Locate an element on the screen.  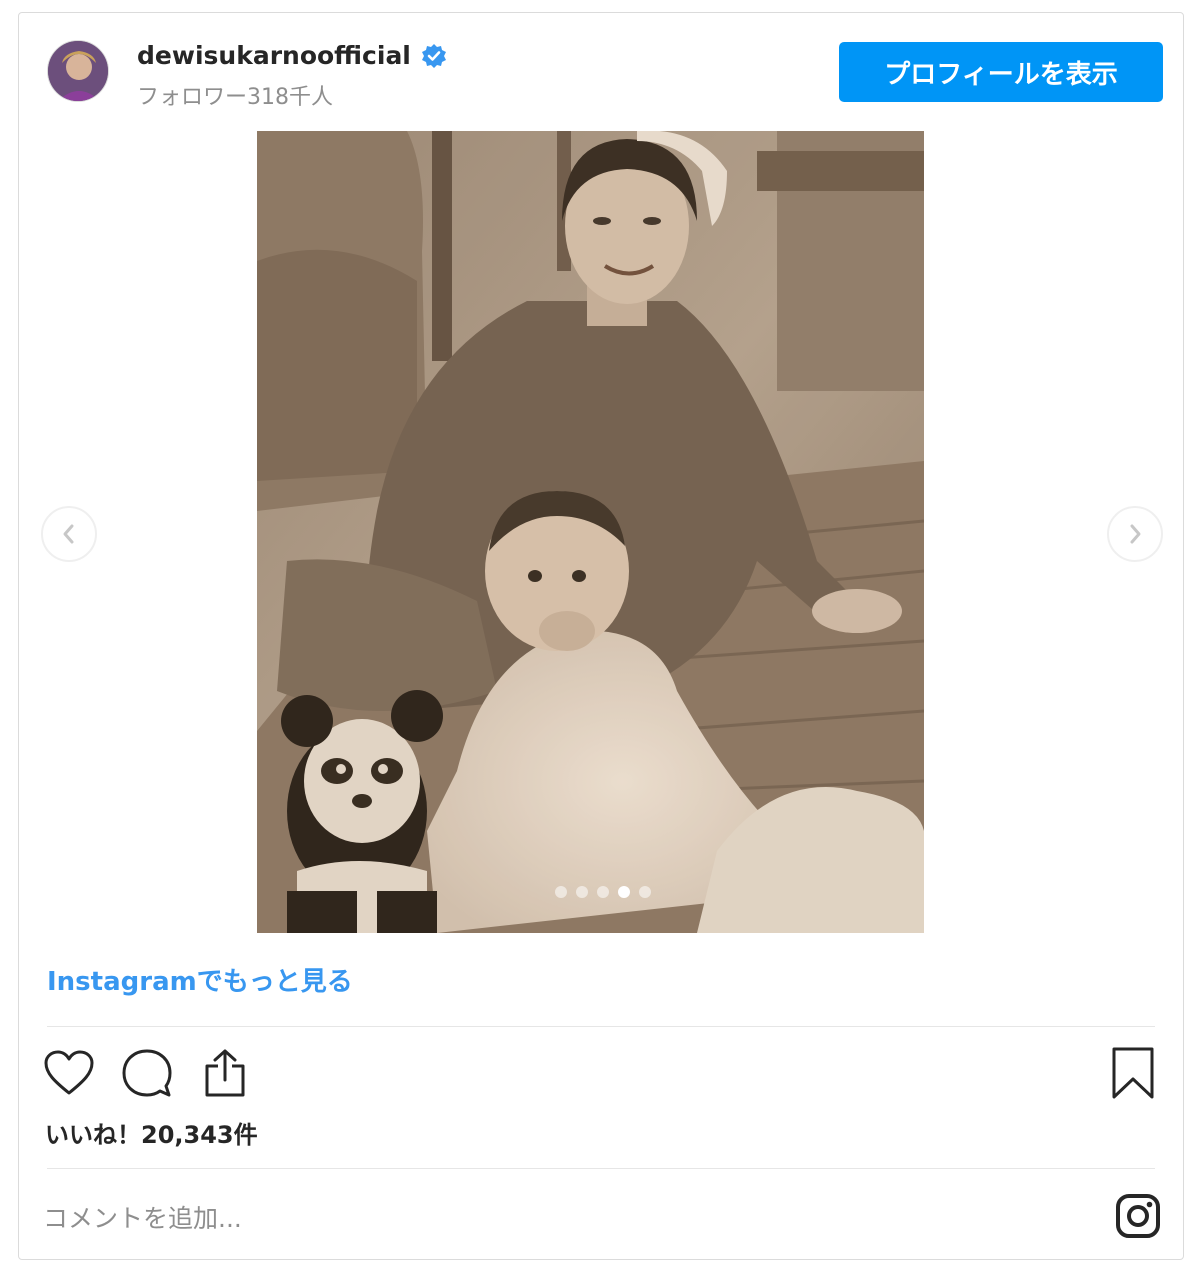
follower-count: フォロワー318千人 is located at coordinates (235, 97).